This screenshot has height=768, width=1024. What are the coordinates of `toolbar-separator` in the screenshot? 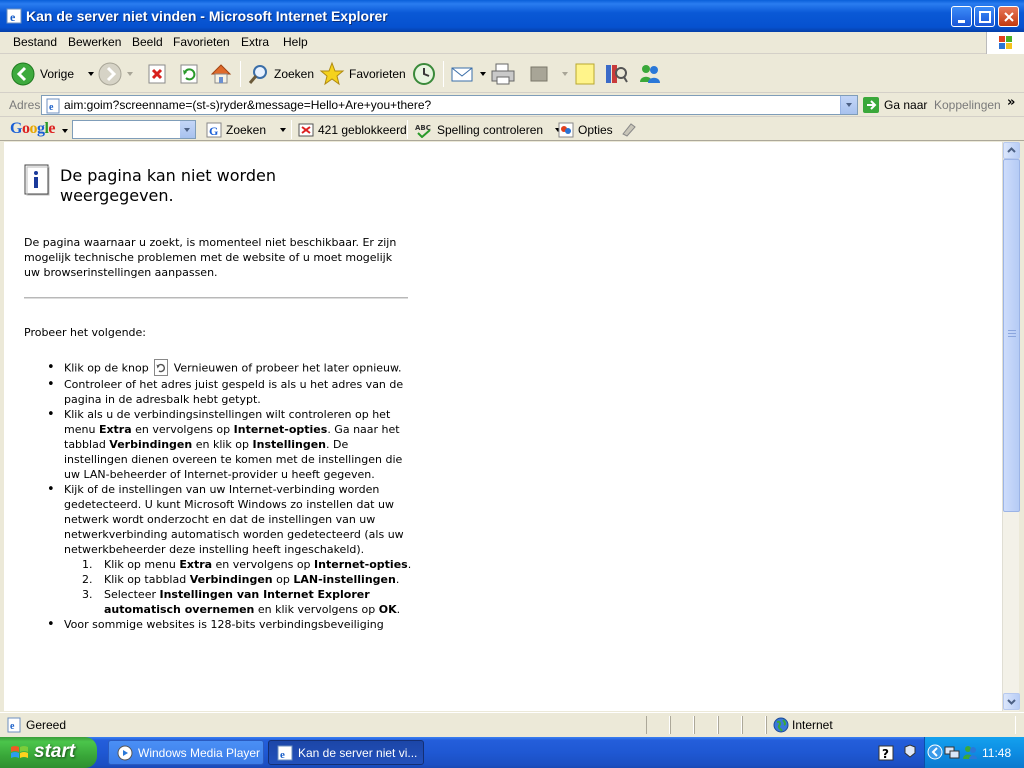 It's located at (407, 129).